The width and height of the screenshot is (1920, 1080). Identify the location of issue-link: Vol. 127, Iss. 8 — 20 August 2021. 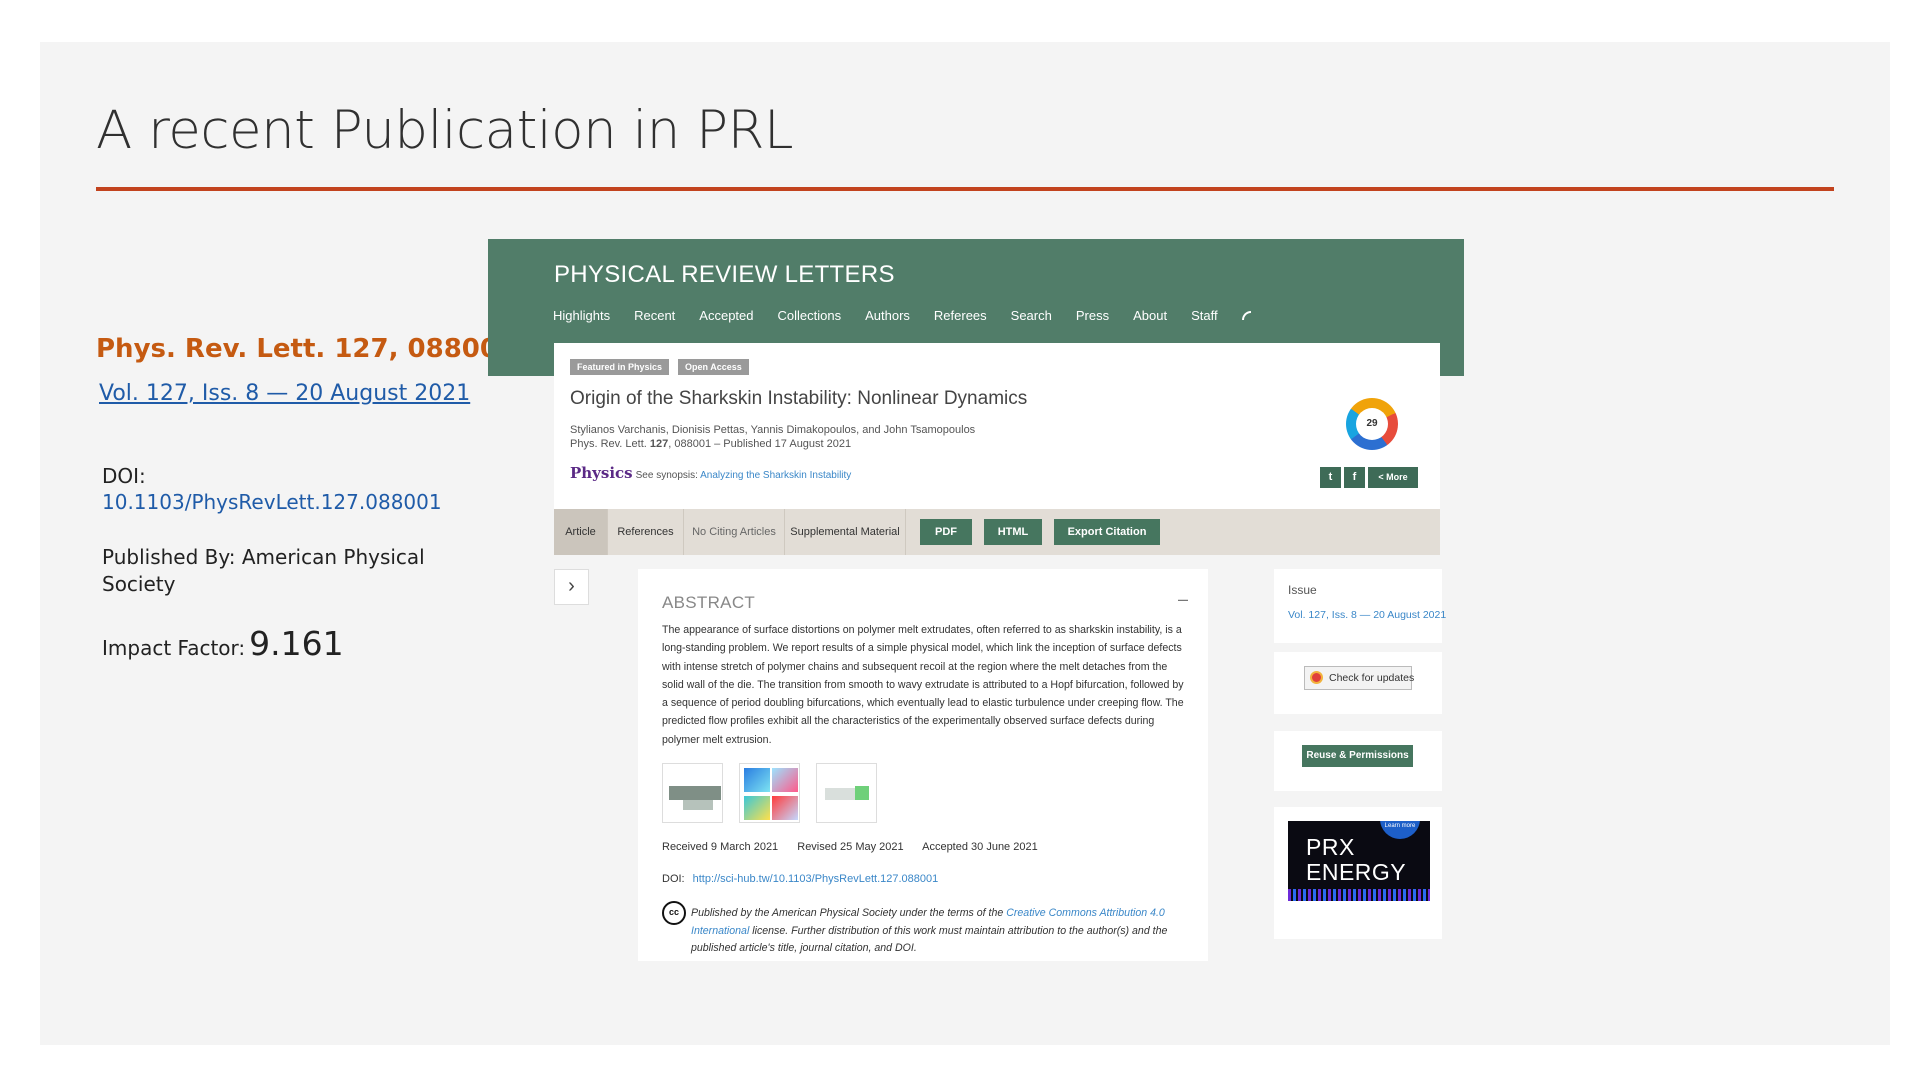
(1367, 615).